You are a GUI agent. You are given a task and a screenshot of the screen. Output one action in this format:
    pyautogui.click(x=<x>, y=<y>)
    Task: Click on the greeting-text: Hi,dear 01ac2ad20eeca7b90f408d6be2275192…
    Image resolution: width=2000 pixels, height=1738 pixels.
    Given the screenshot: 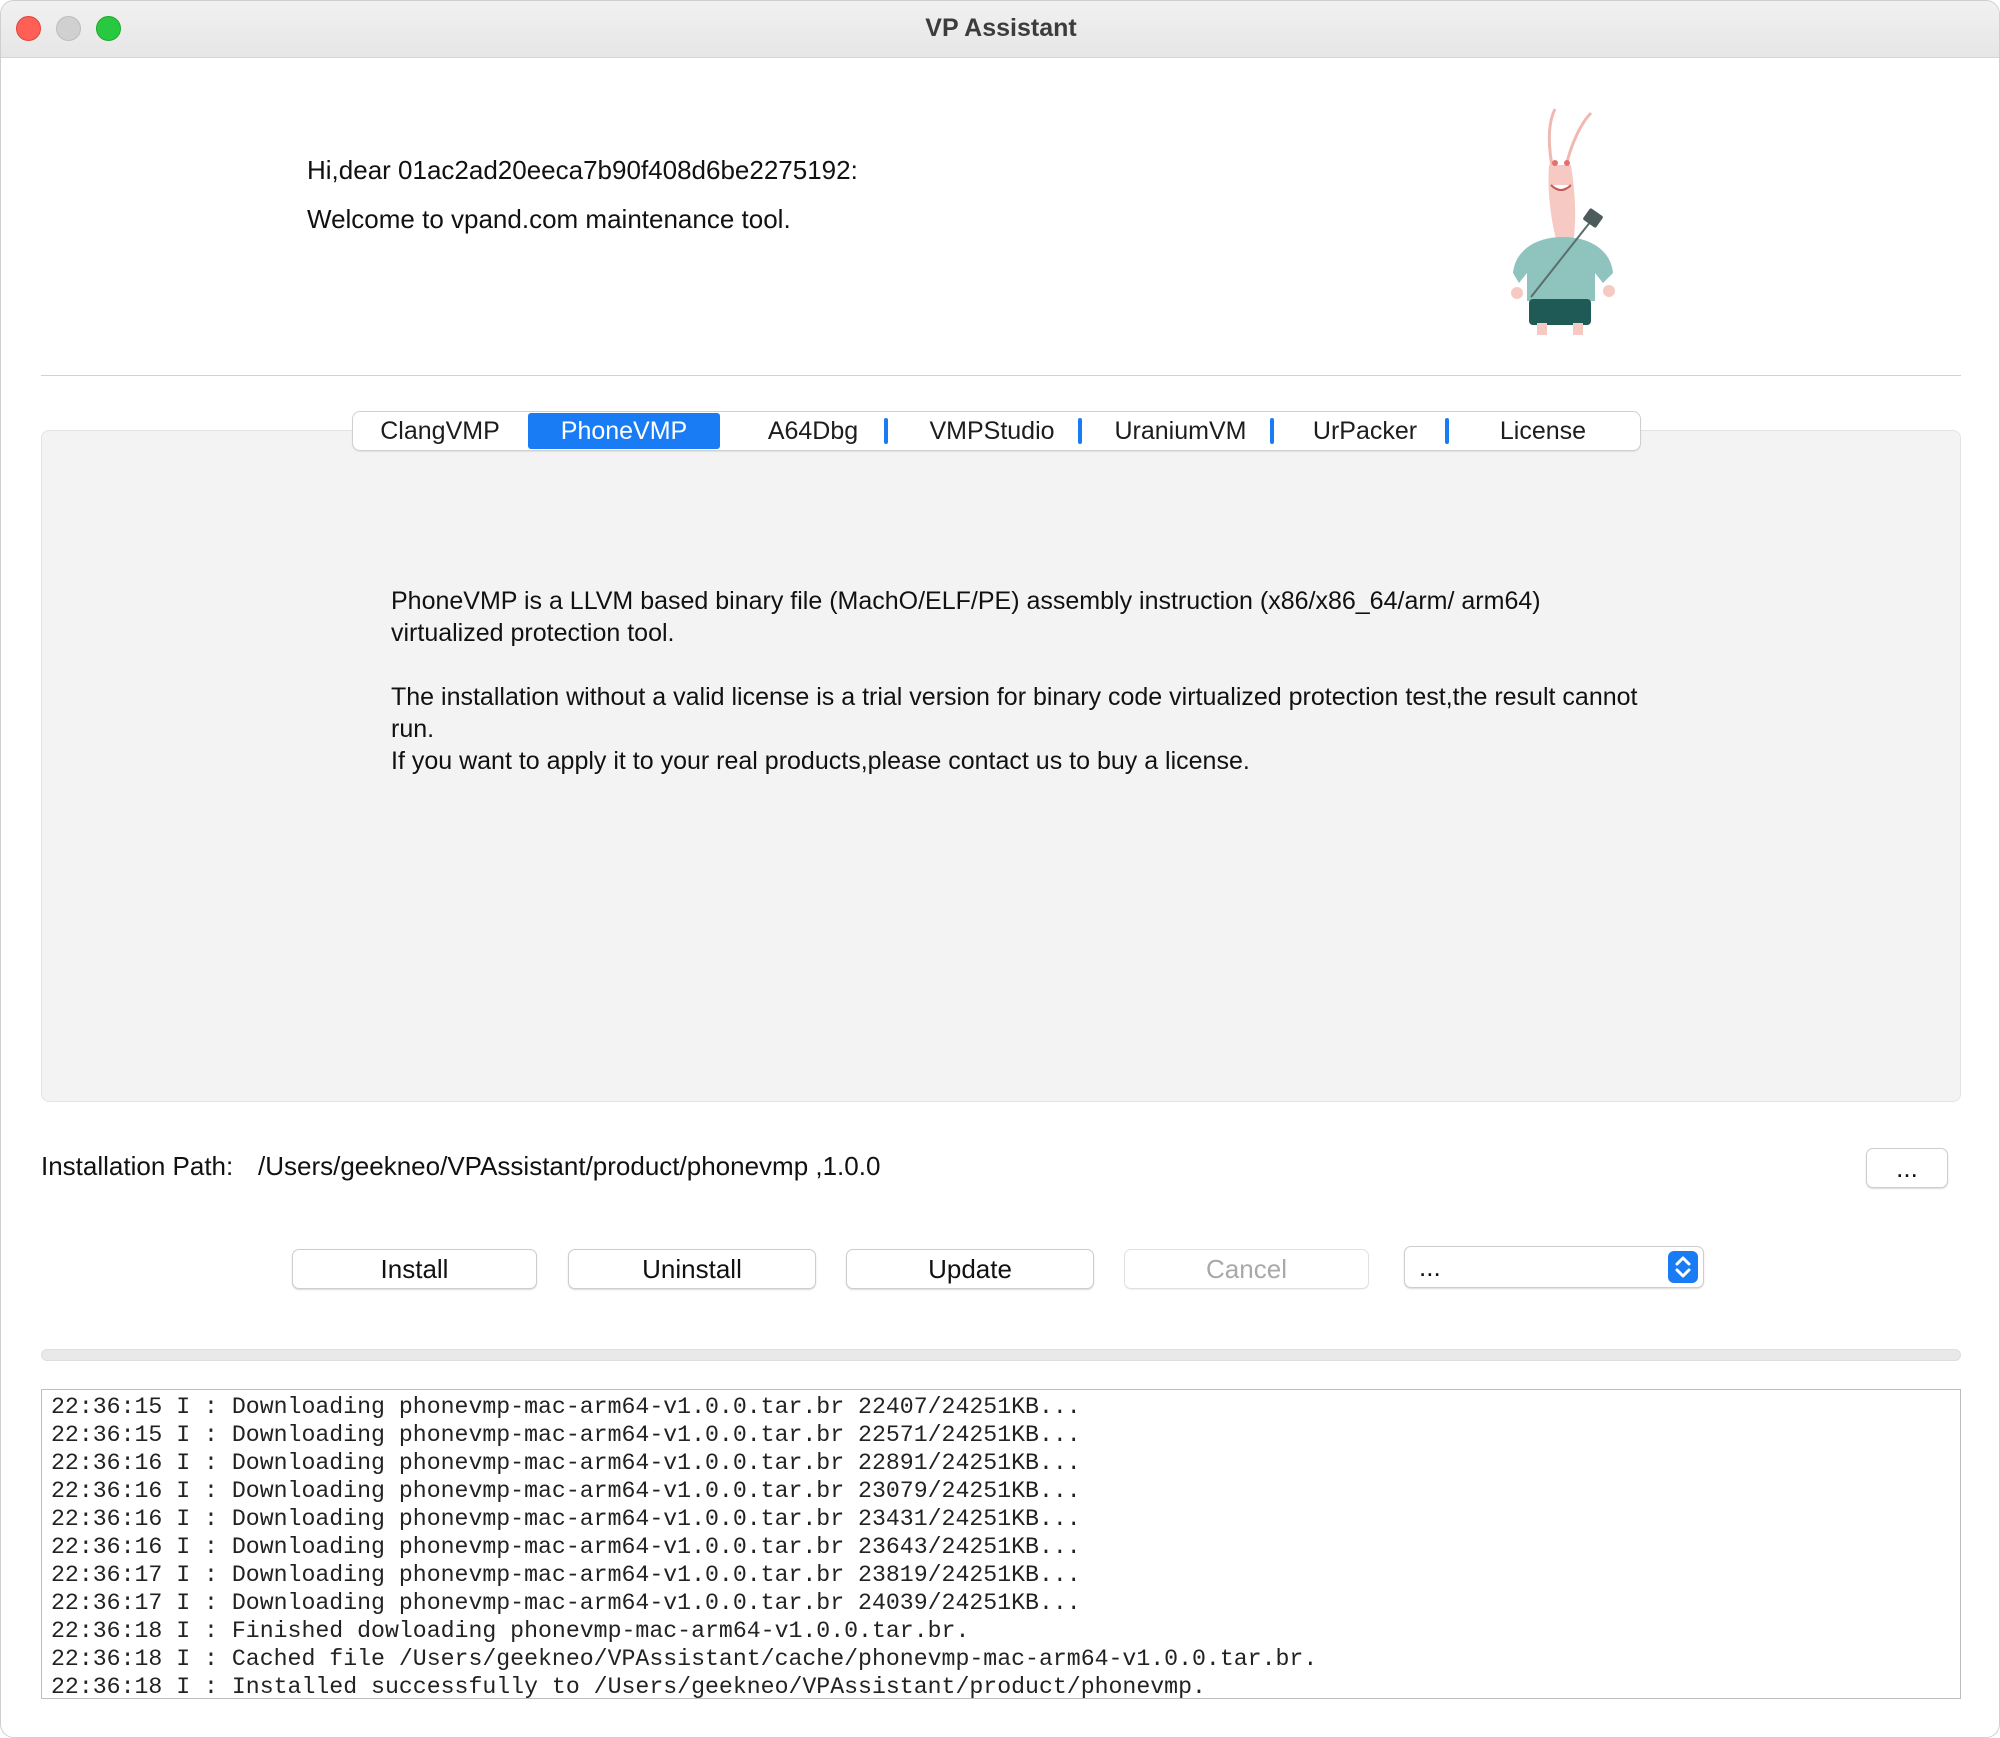 What is the action you would take?
    pyautogui.click(x=582, y=170)
    